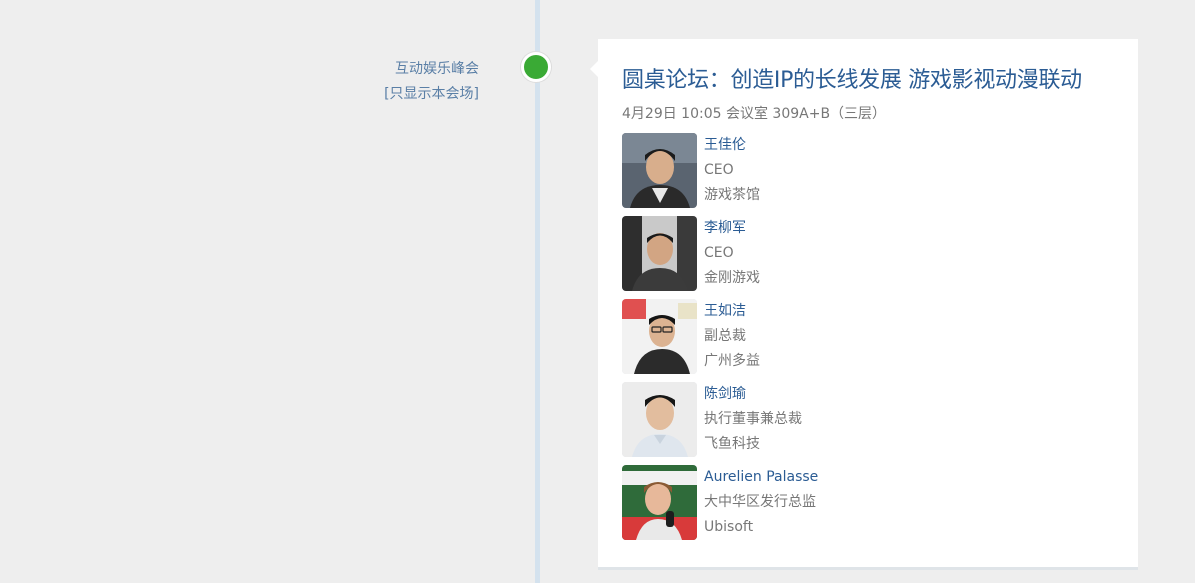 This screenshot has height=583, width=1195. I want to click on speaker-name: 王佳伦, so click(732, 145).